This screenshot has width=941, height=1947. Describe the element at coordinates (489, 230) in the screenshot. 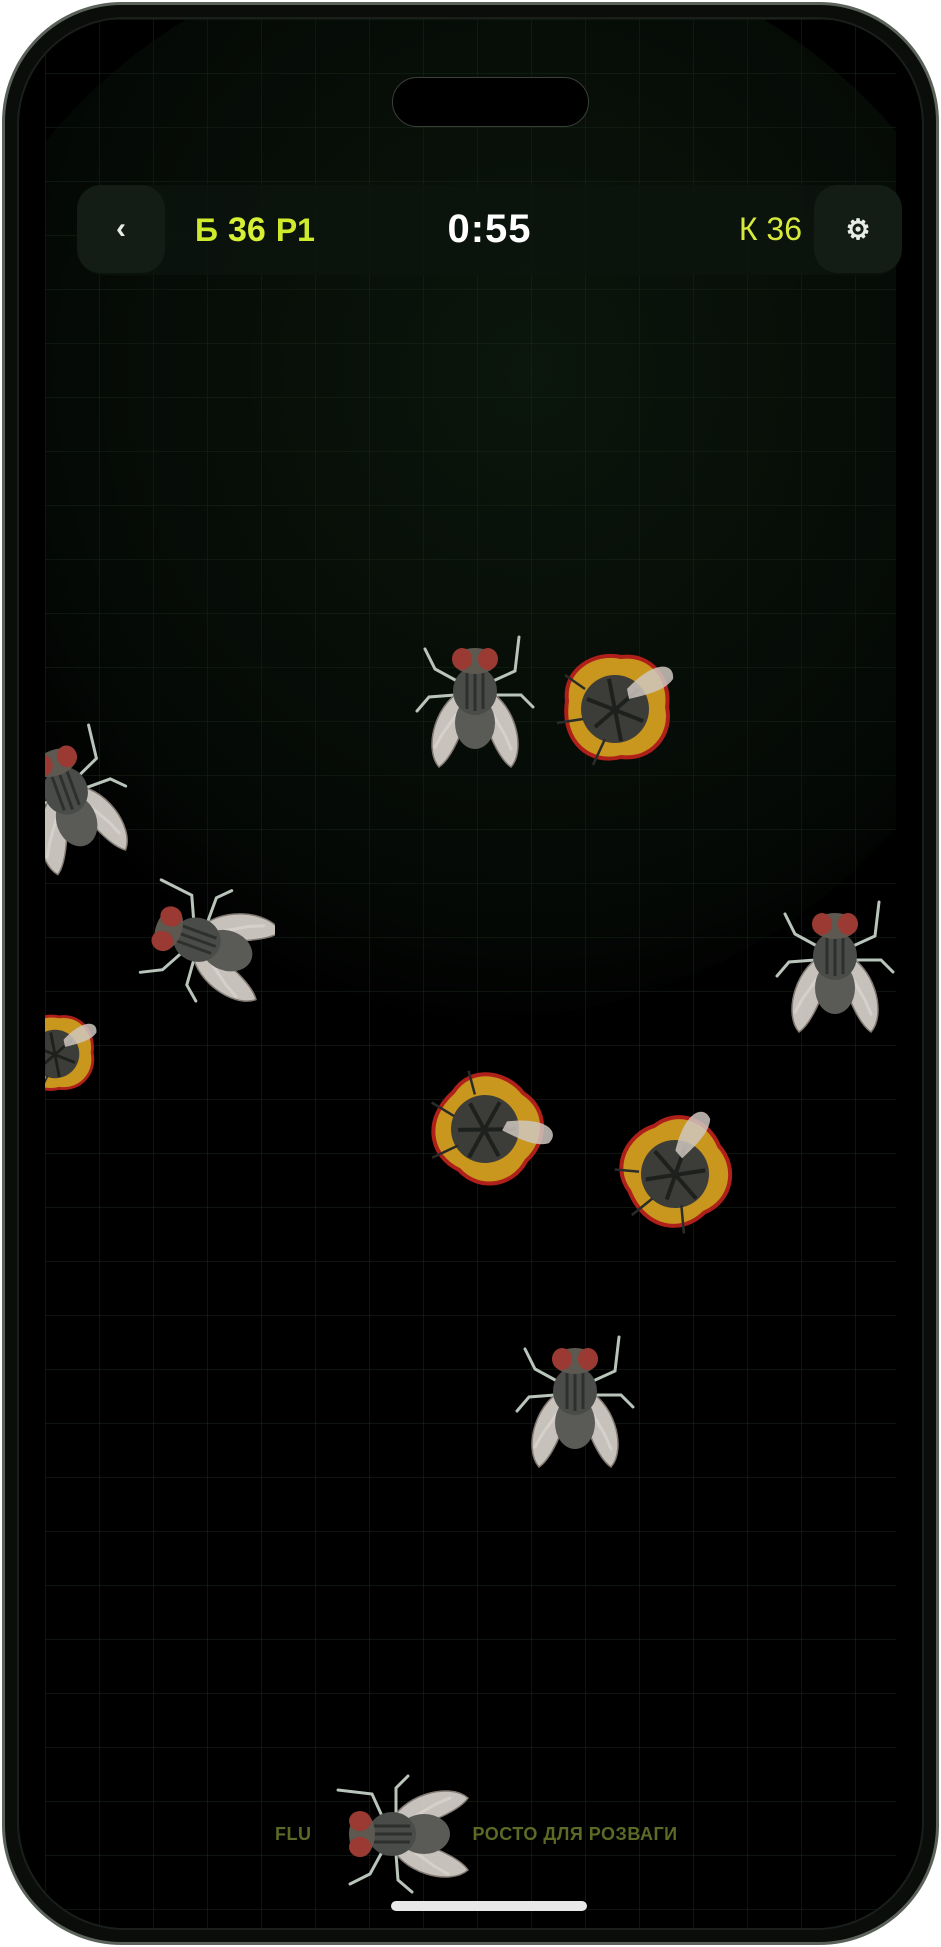

I see `game-hud: ‹ Б 36 Р1 0:55 К 36 ⚙` at that location.